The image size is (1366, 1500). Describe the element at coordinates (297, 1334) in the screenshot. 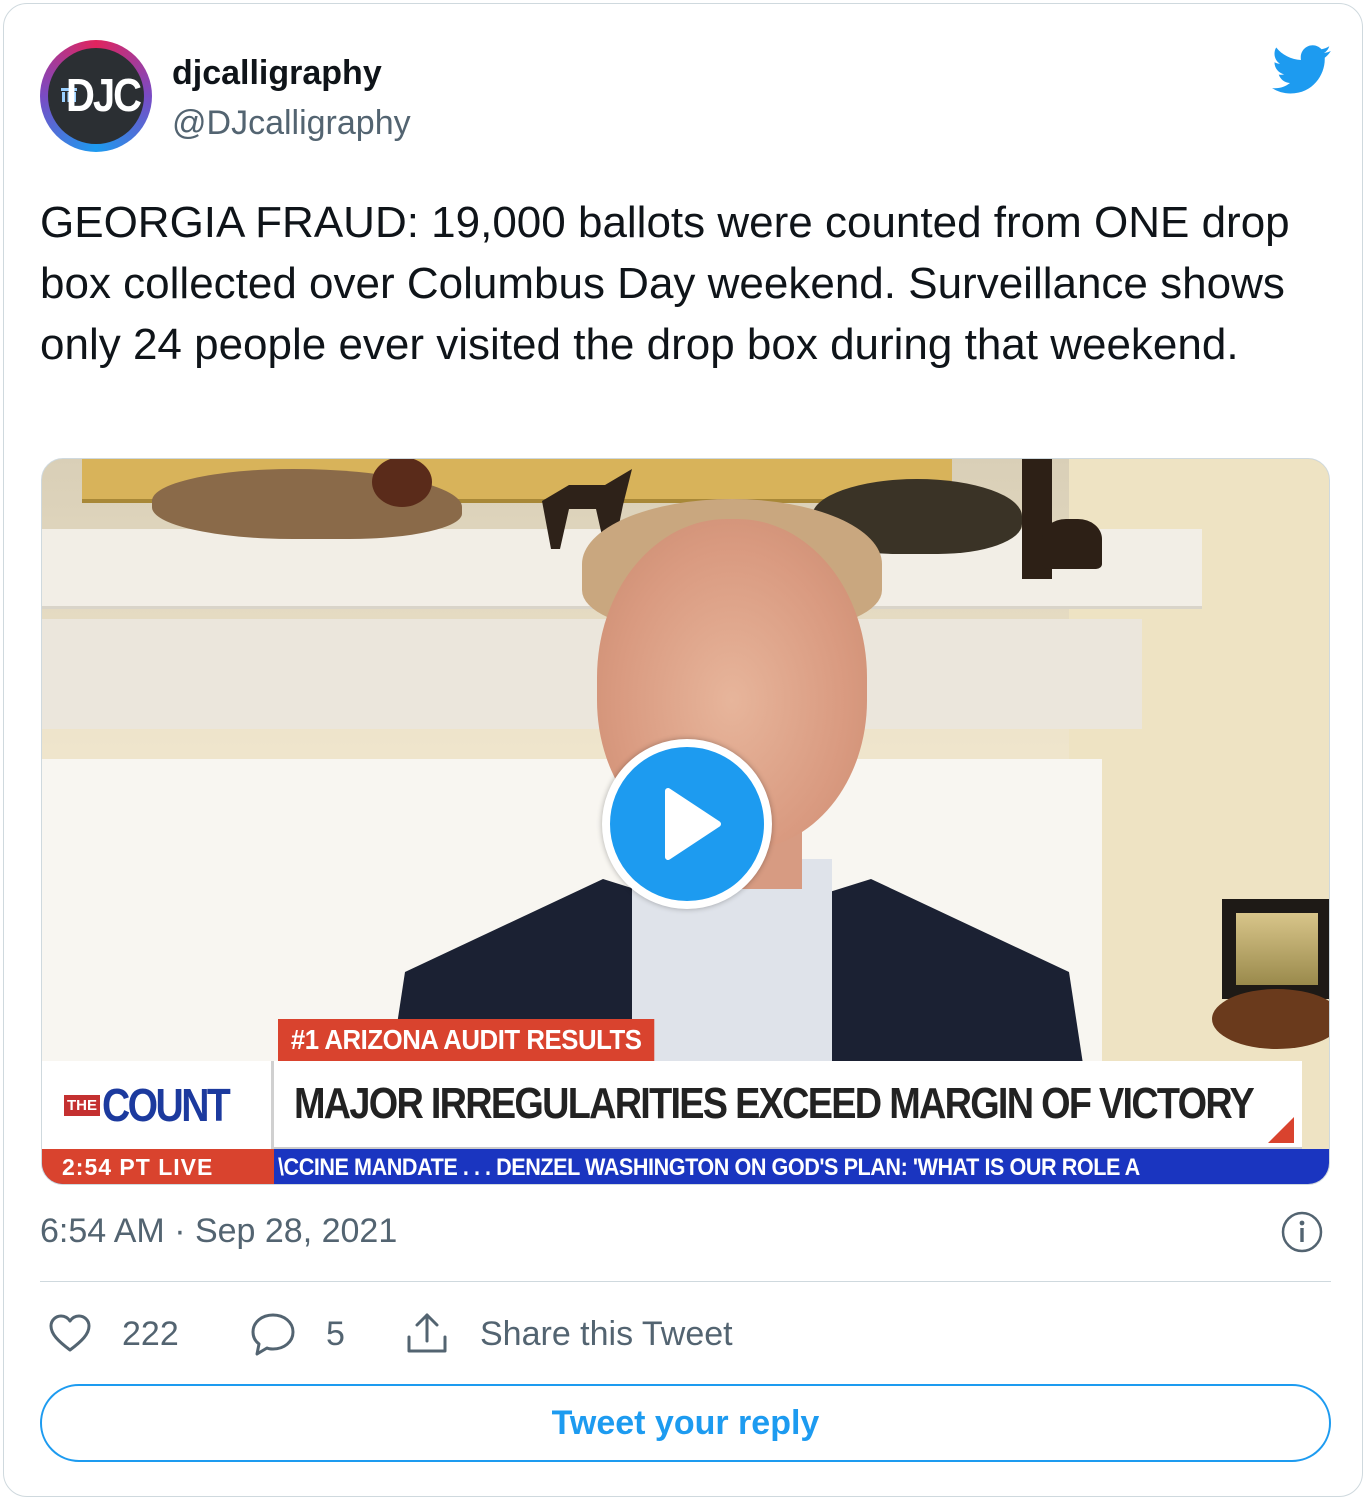

I see `reply-button: 5` at that location.